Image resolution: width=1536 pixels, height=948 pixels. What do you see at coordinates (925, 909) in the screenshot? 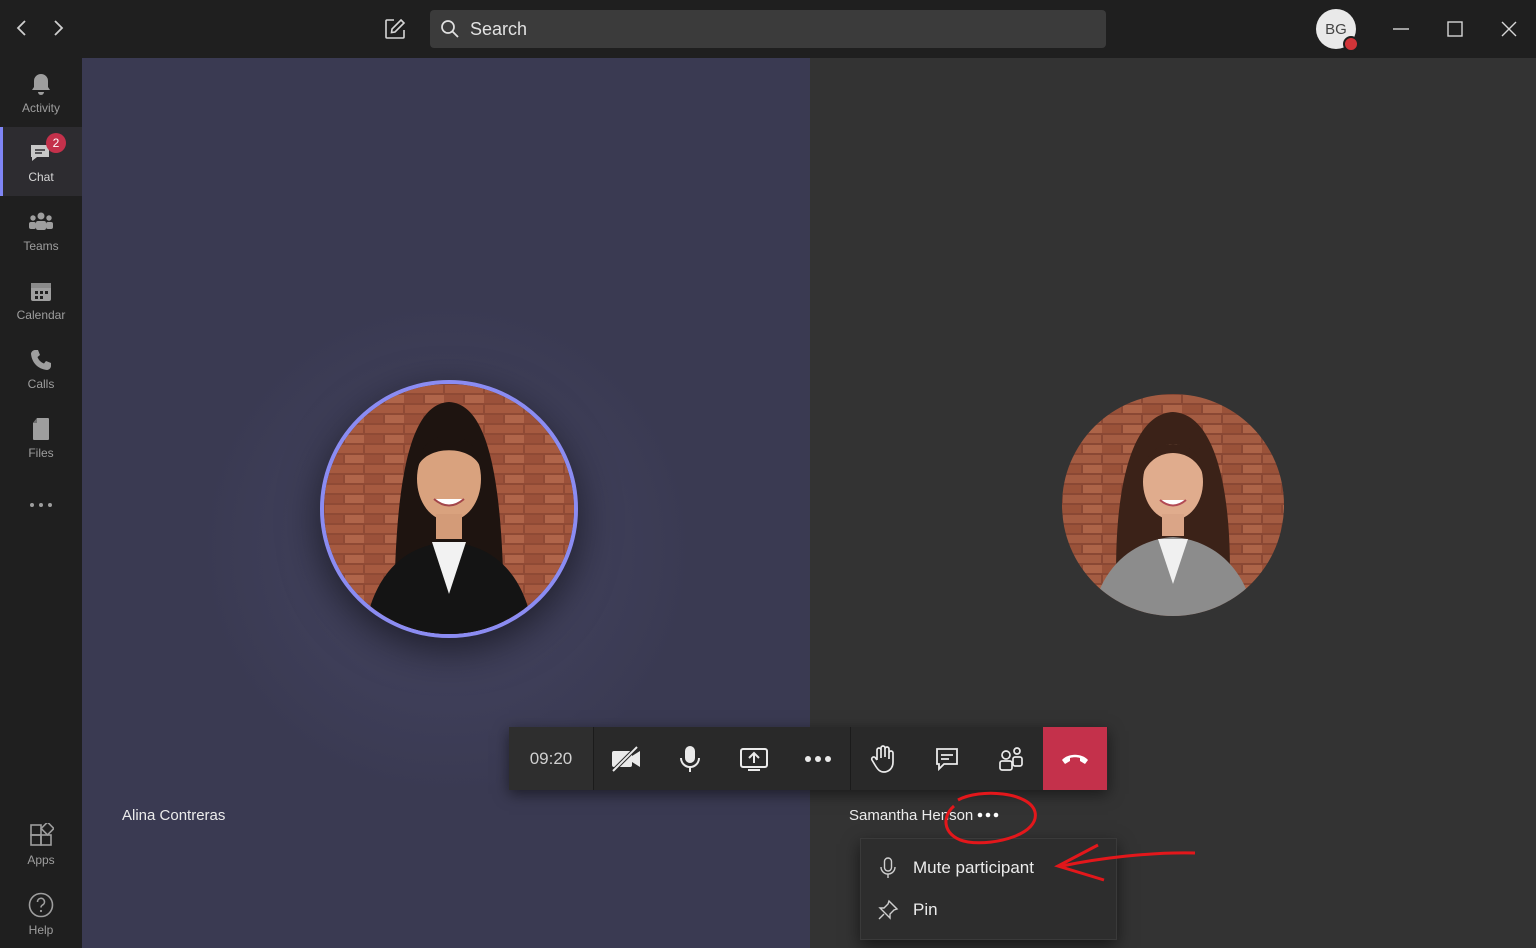
I see `menu-item-label: Pin` at bounding box center [925, 909].